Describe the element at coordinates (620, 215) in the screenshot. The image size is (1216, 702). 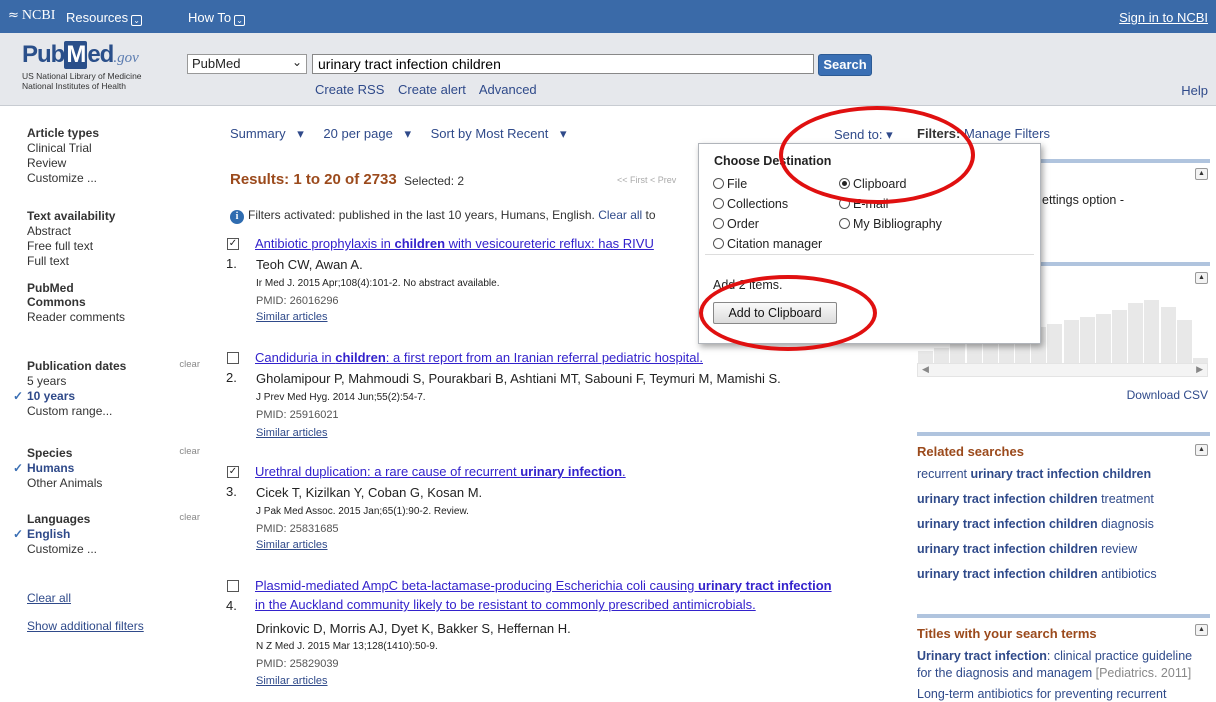
I see `clear-all-link: Clear all` at that location.